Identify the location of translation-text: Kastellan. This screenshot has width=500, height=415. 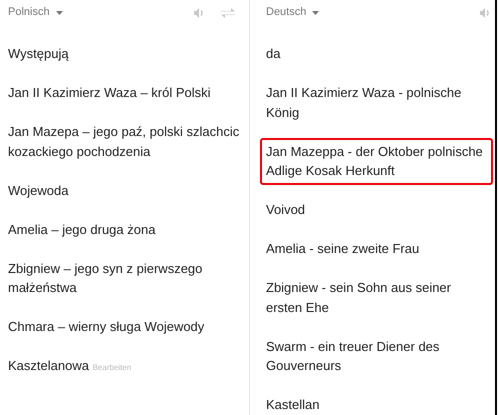
(293, 405).